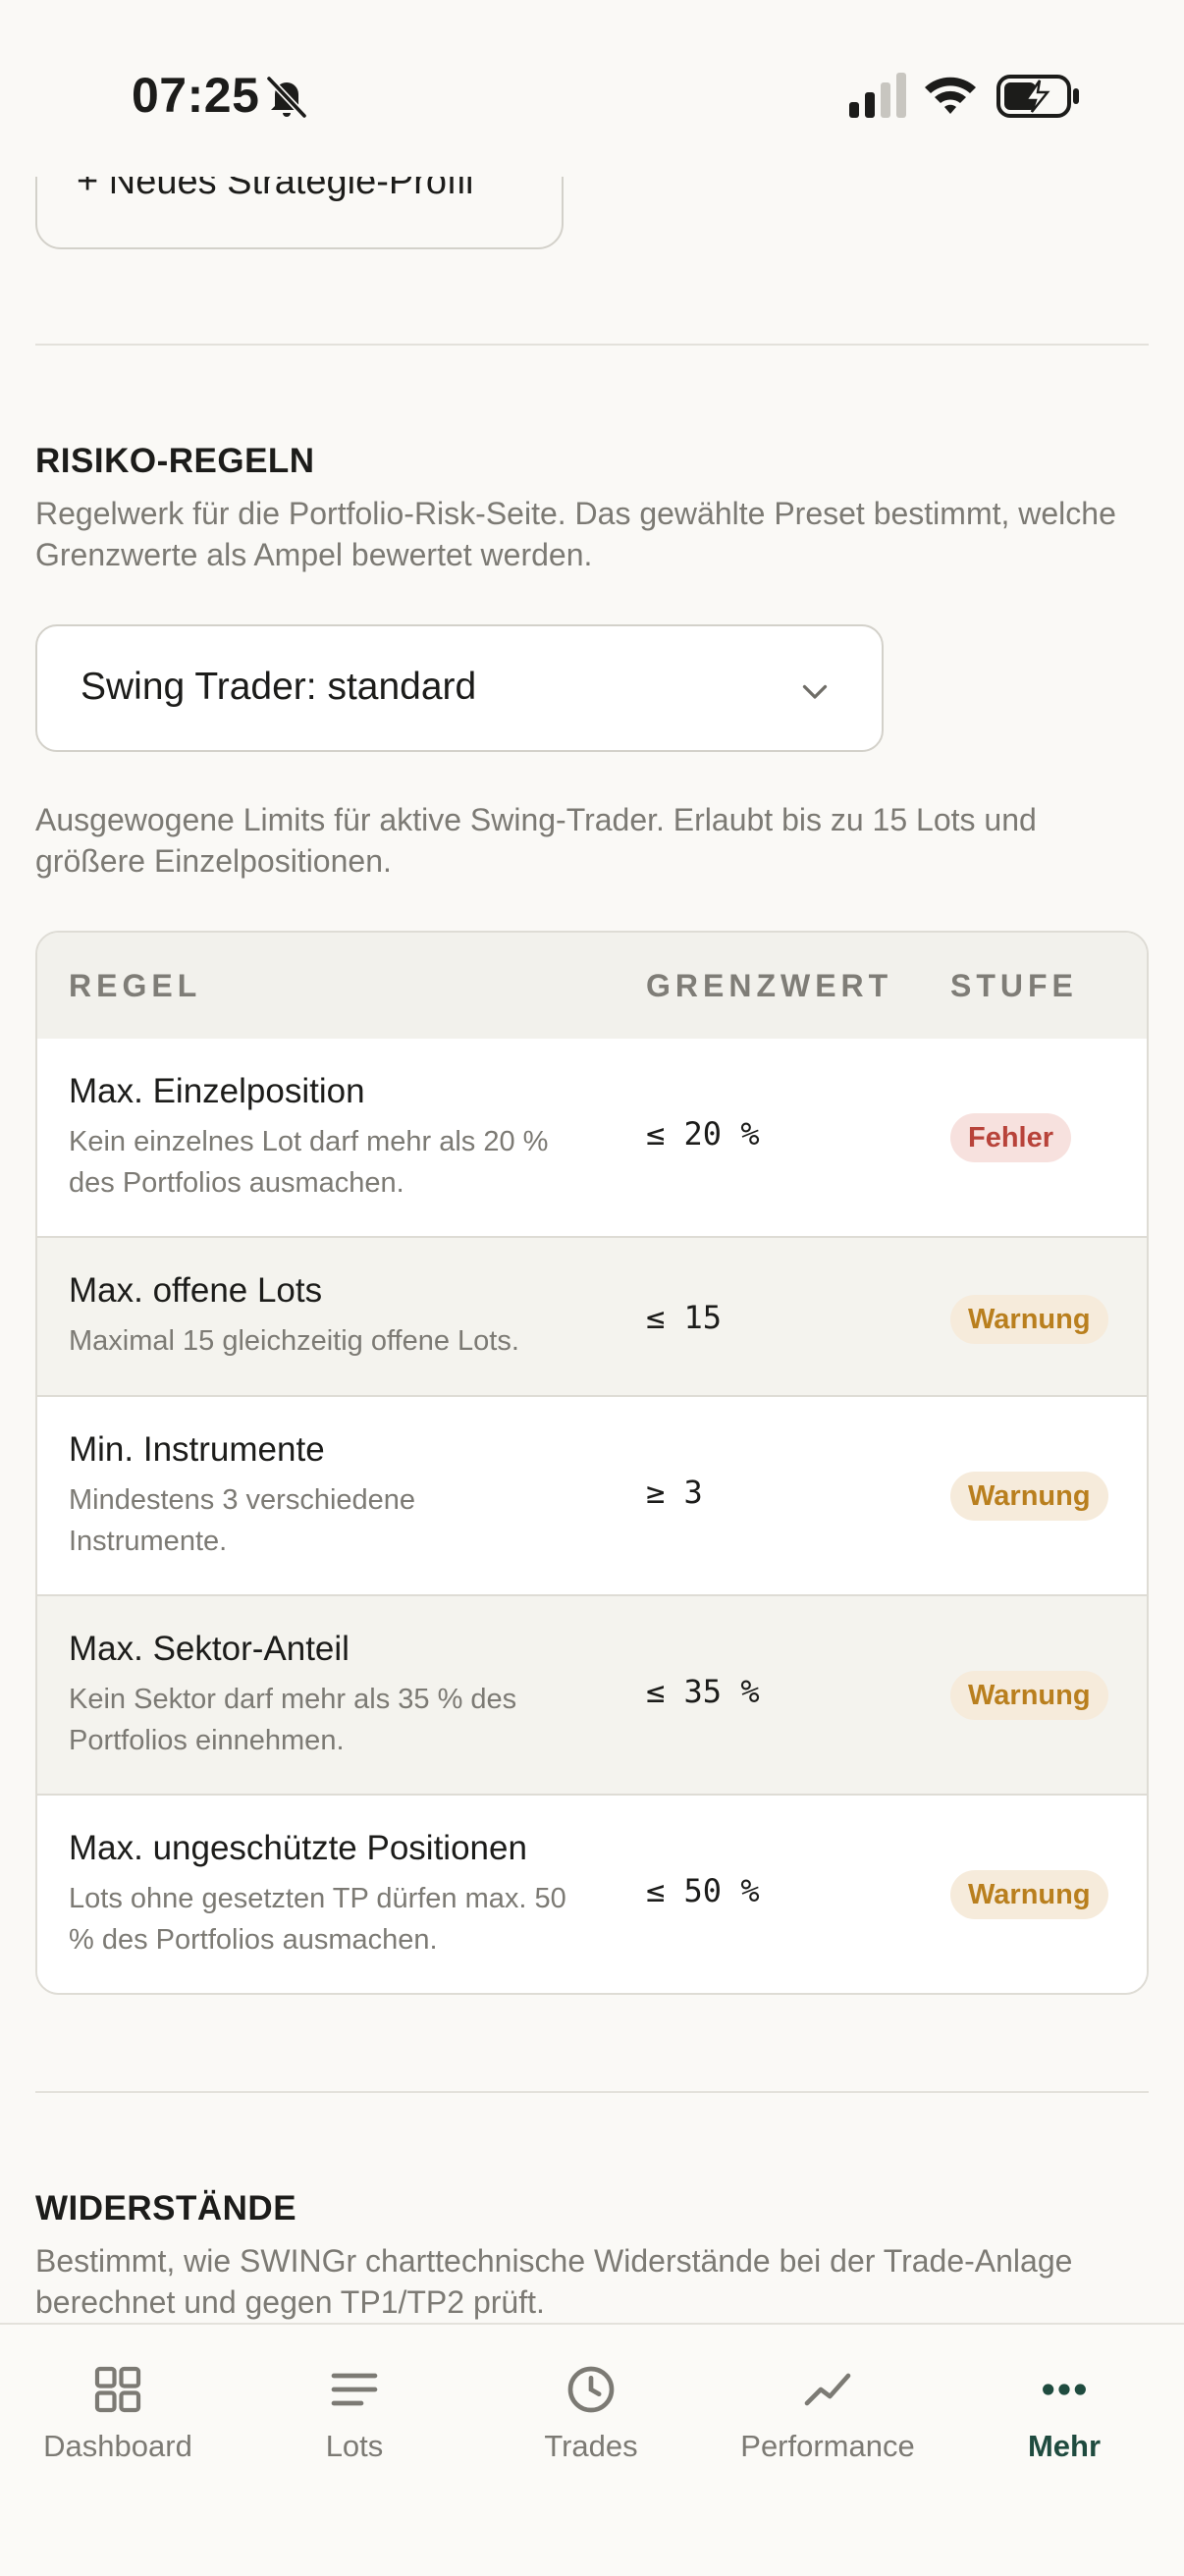  What do you see at coordinates (828, 2446) in the screenshot?
I see `tab-label: Performance` at bounding box center [828, 2446].